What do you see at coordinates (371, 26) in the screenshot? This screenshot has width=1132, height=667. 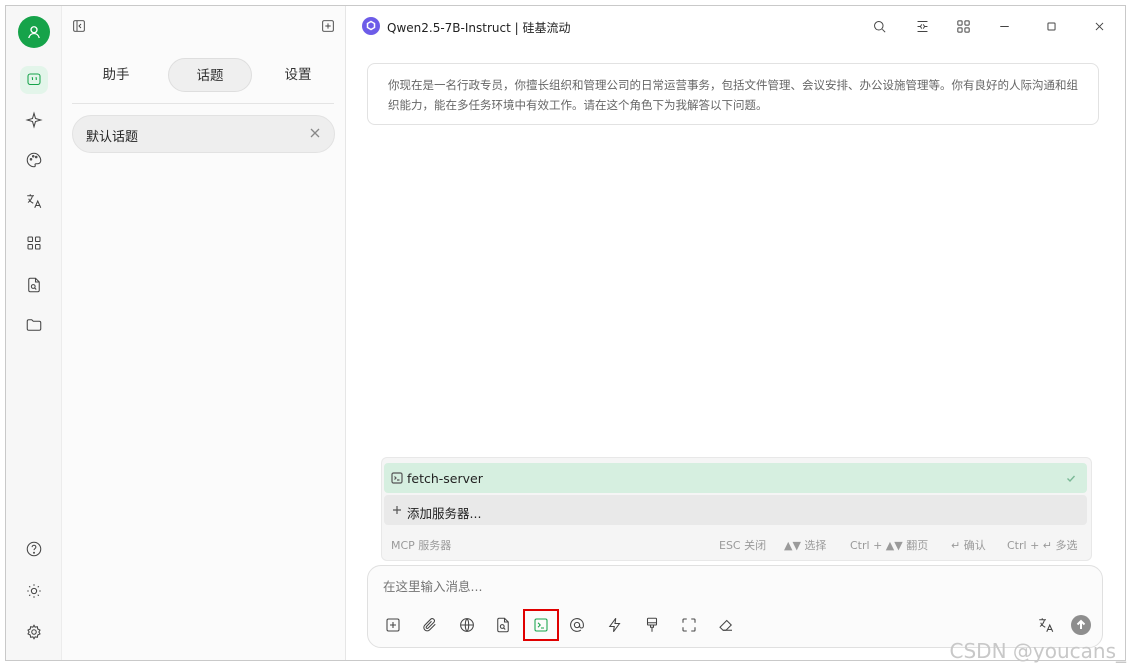 I see `model-logo-icon` at bounding box center [371, 26].